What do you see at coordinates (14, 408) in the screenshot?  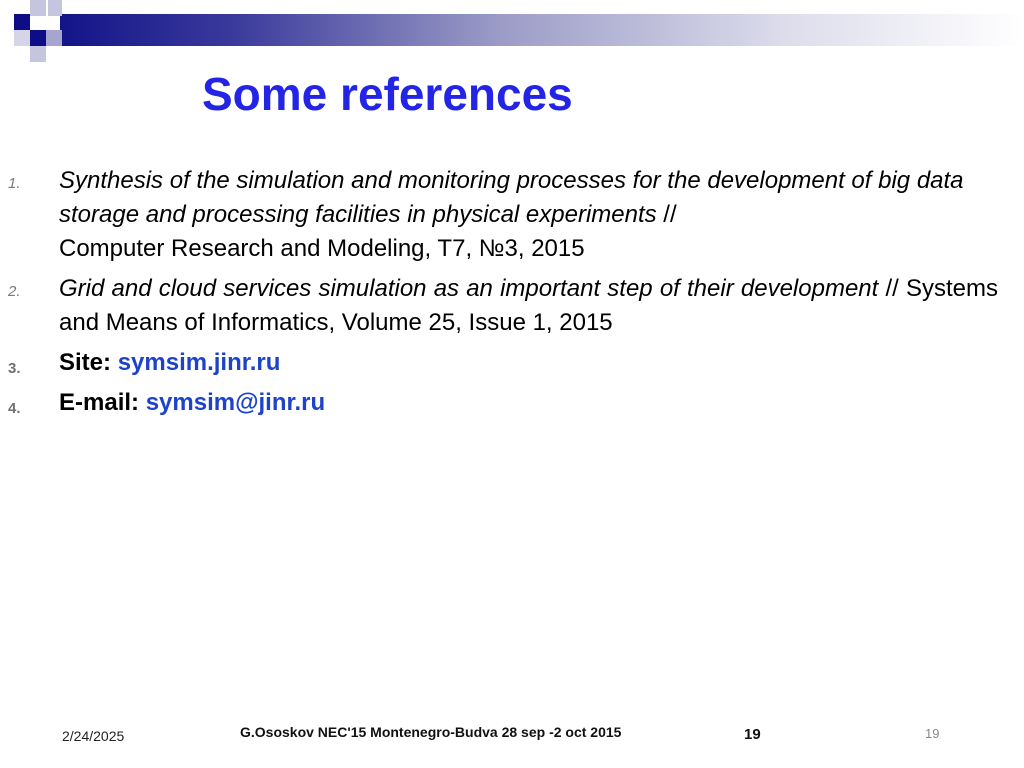 I see `reference-number: 4.` at bounding box center [14, 408].